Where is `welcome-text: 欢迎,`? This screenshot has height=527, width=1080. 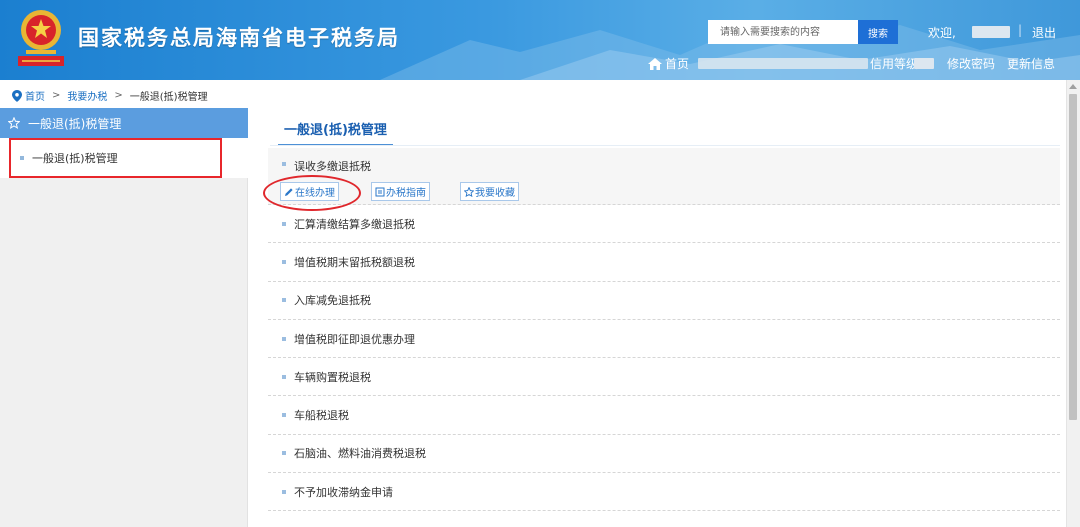 welcome-text: 欢迎, is located at coordinates (942, 33).